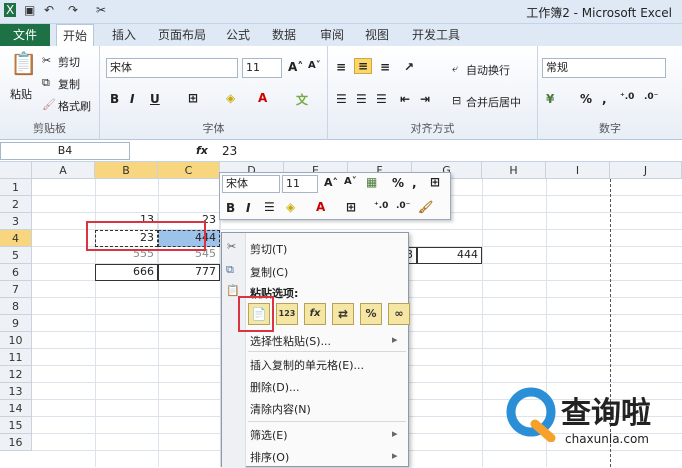  What do you see at coordinates (16, 221) in the screenshot?
I see `row-header: 3` at bounding box center [16, 221].